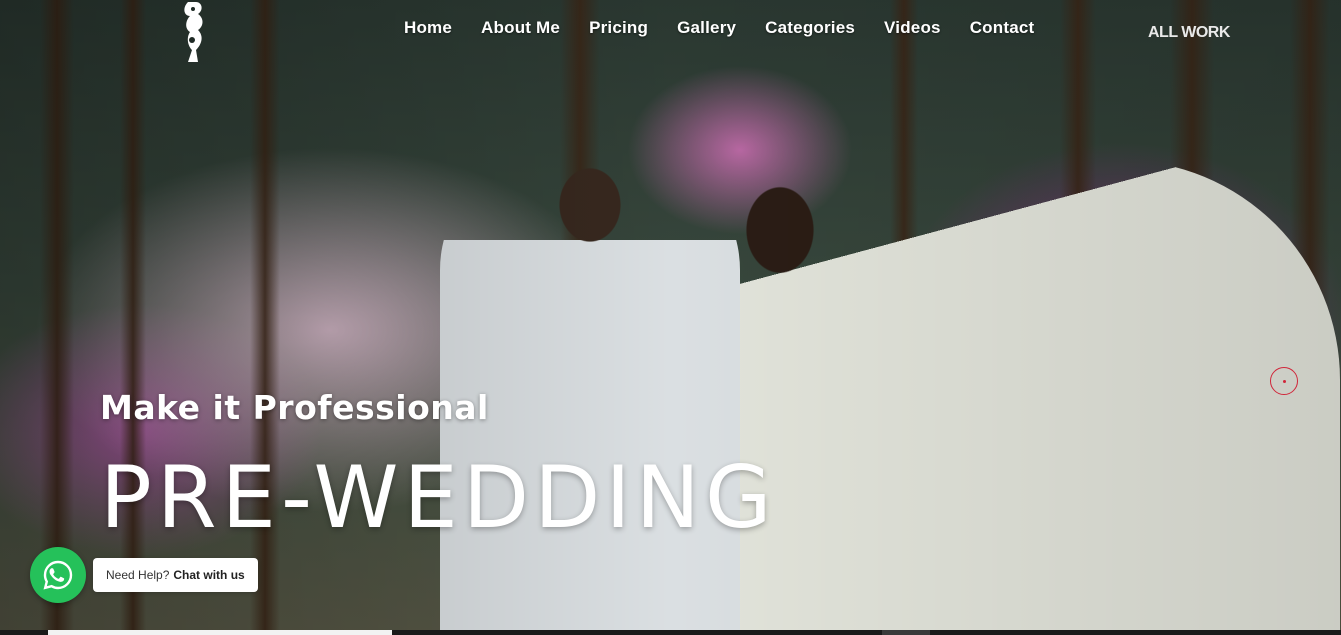 Image resolution: width=1341 pixels, height=635 pixels. Describe the element at coordinates (294, 407) in the screenshot. I see `hero-subtitle: Make it Professional` at that location.